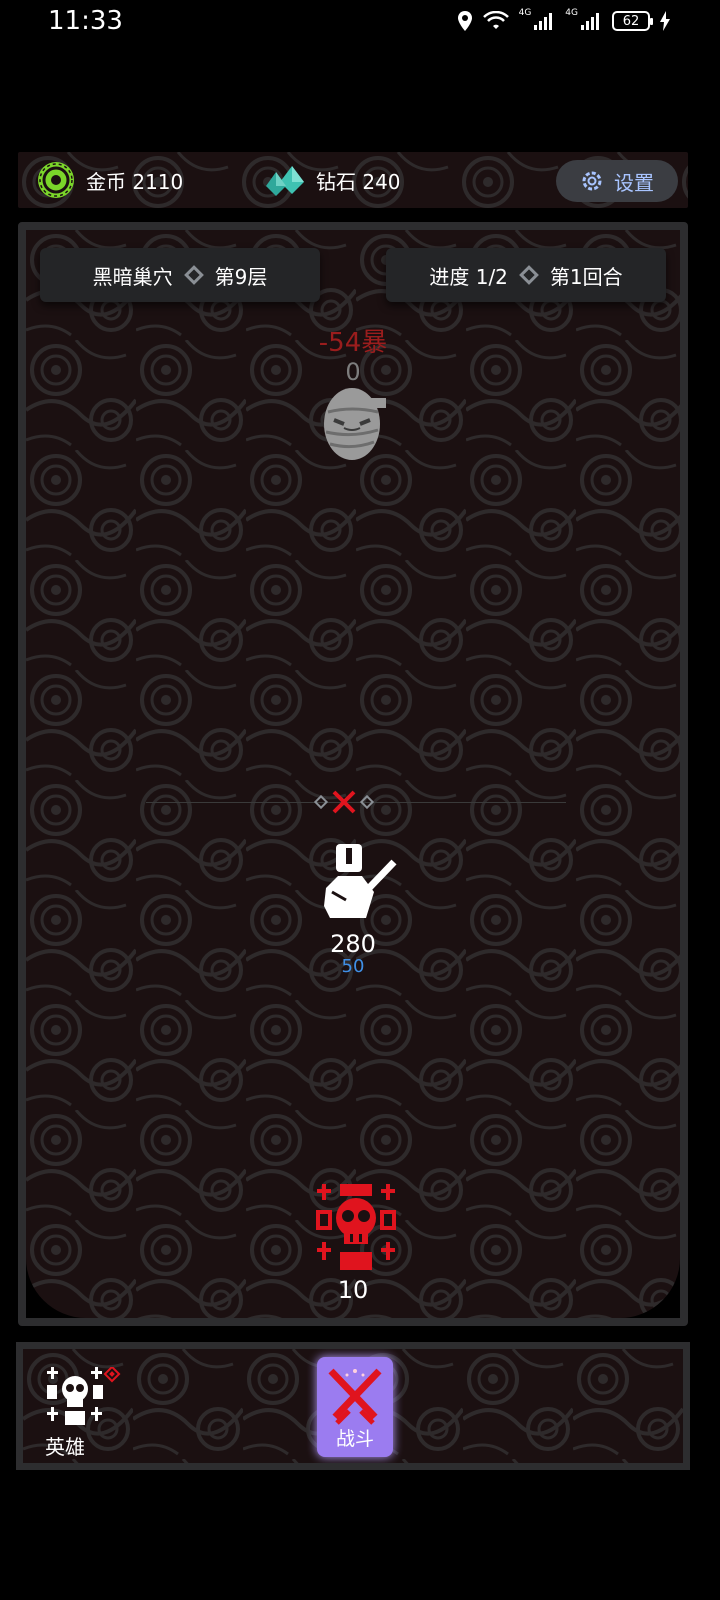 Image resolution: width=720 pixels, height=1600 pixels. Describe the element at coordinates (132, 276) in the screenshot. I see `location-name: 黑暗巢穴` at that location.